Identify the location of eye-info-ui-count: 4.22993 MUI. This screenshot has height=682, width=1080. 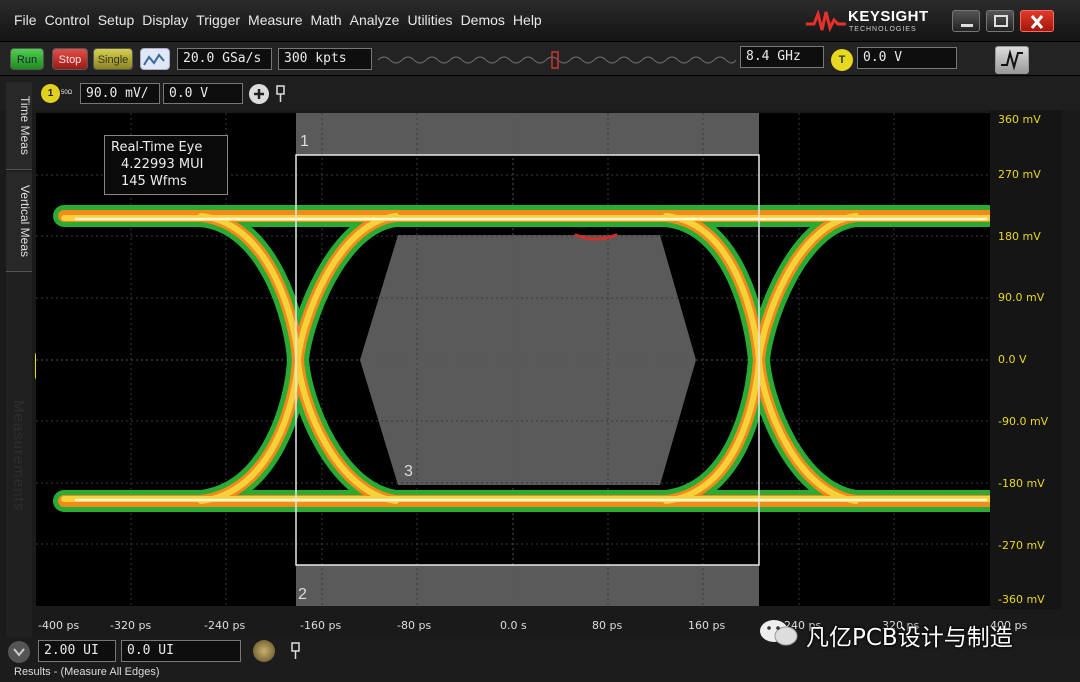
(162, 164).